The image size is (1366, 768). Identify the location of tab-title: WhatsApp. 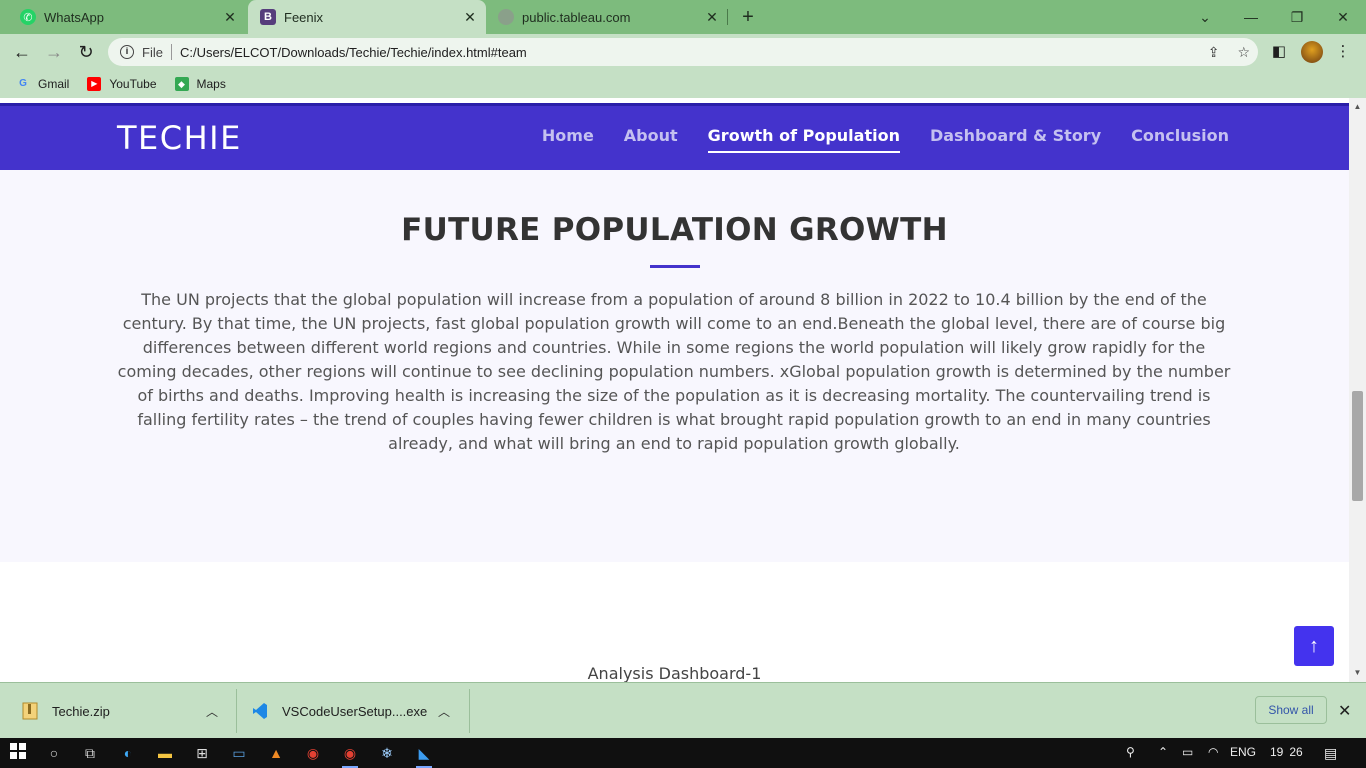
(74, 17).